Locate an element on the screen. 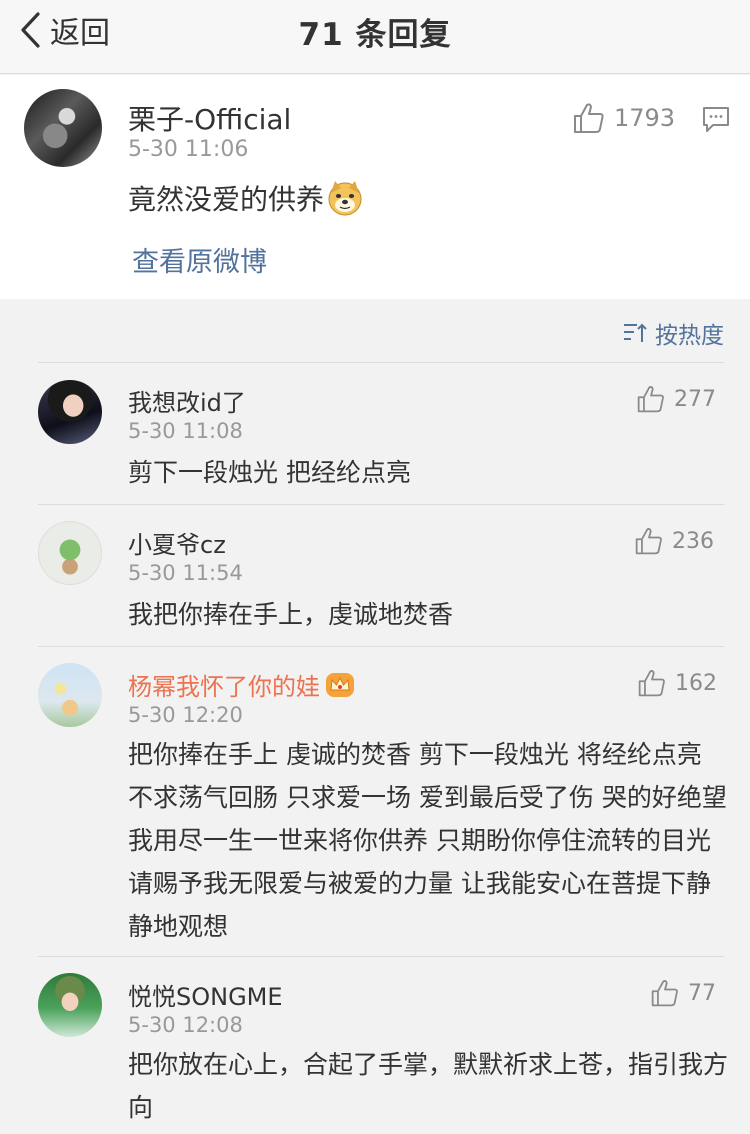 Image resolution: width=750 pixels, height=1134 pixels. post-text: 竟然没爱的供养 is located at coordinates (246, 198).